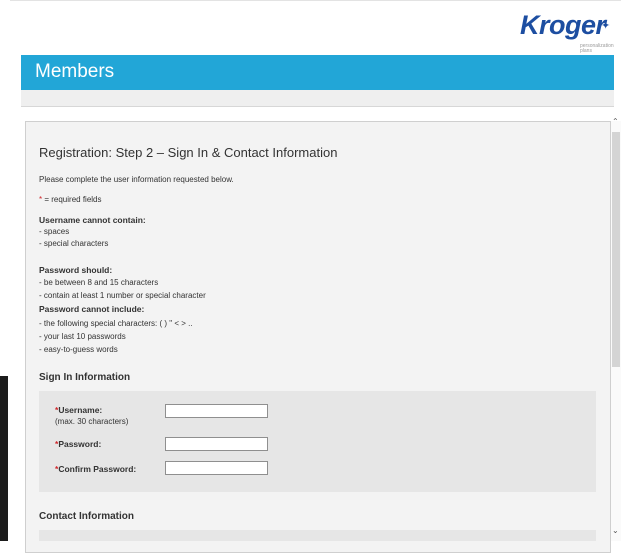 This screenshot has width=621, height=553. I want to click on username-rules-heading: Username cannot contain:, so click(92, 220).